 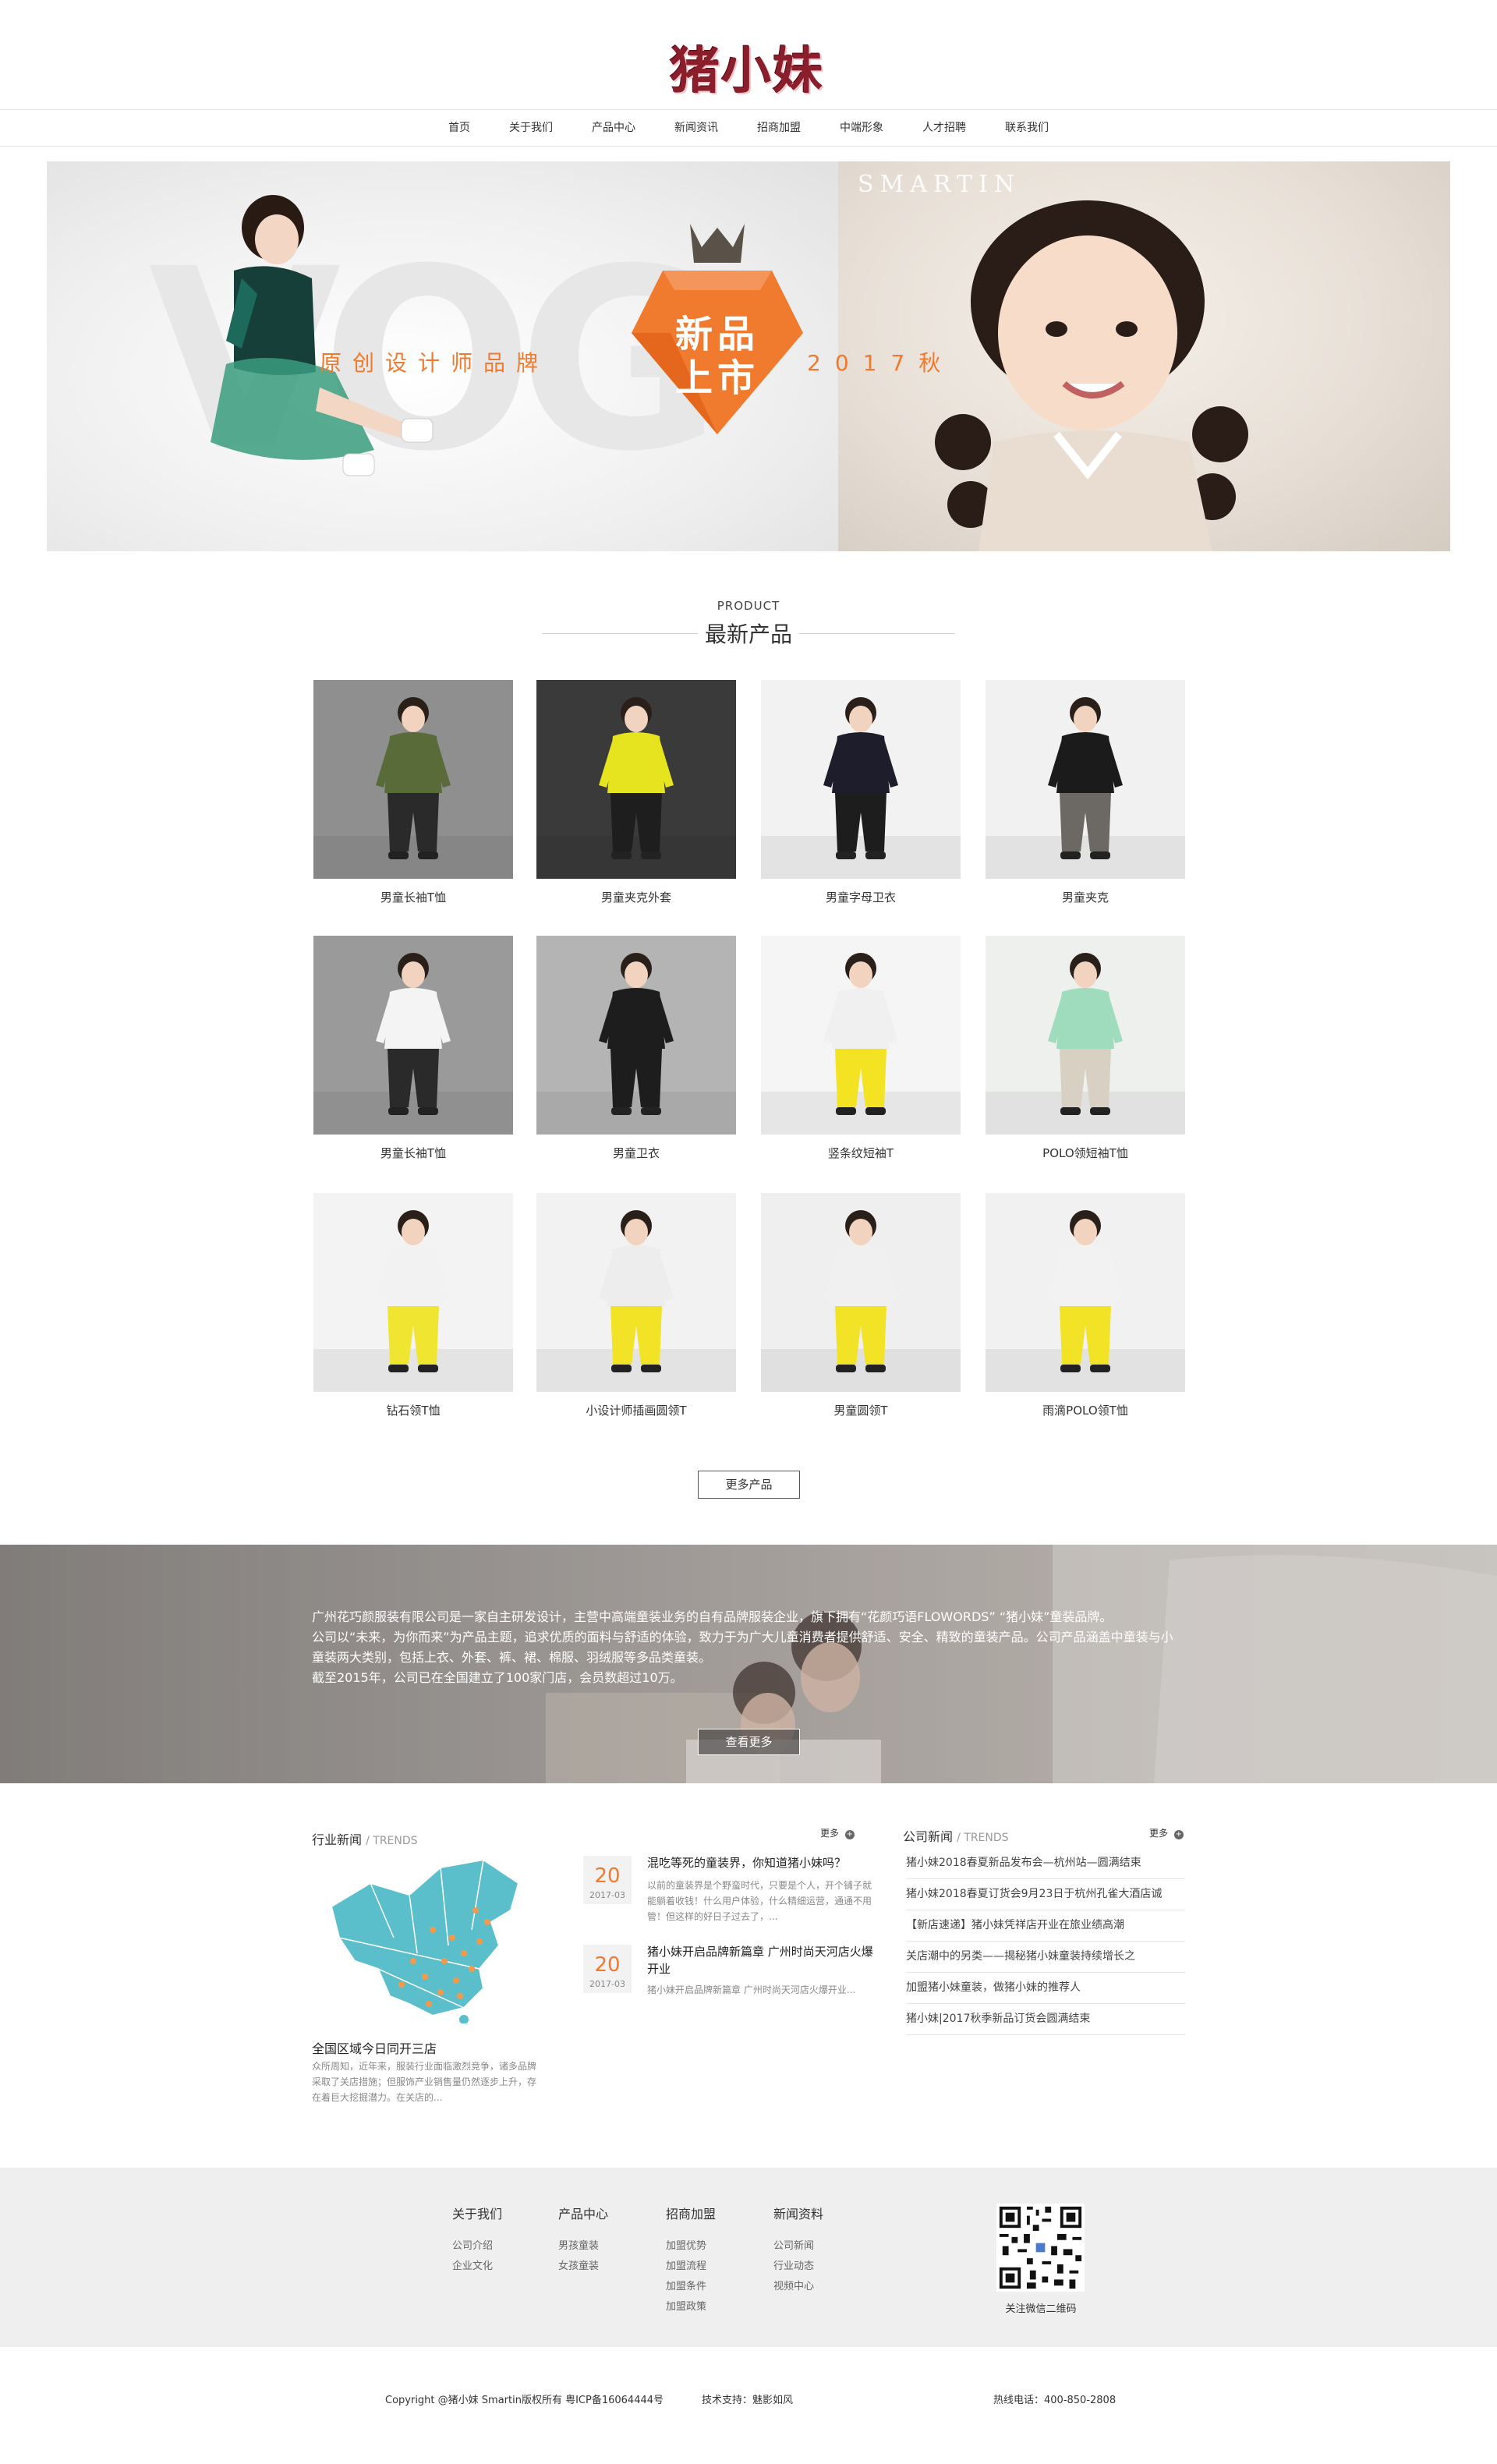 I want to click on product-name: 男童夹克, so click(x=1085, y=897).